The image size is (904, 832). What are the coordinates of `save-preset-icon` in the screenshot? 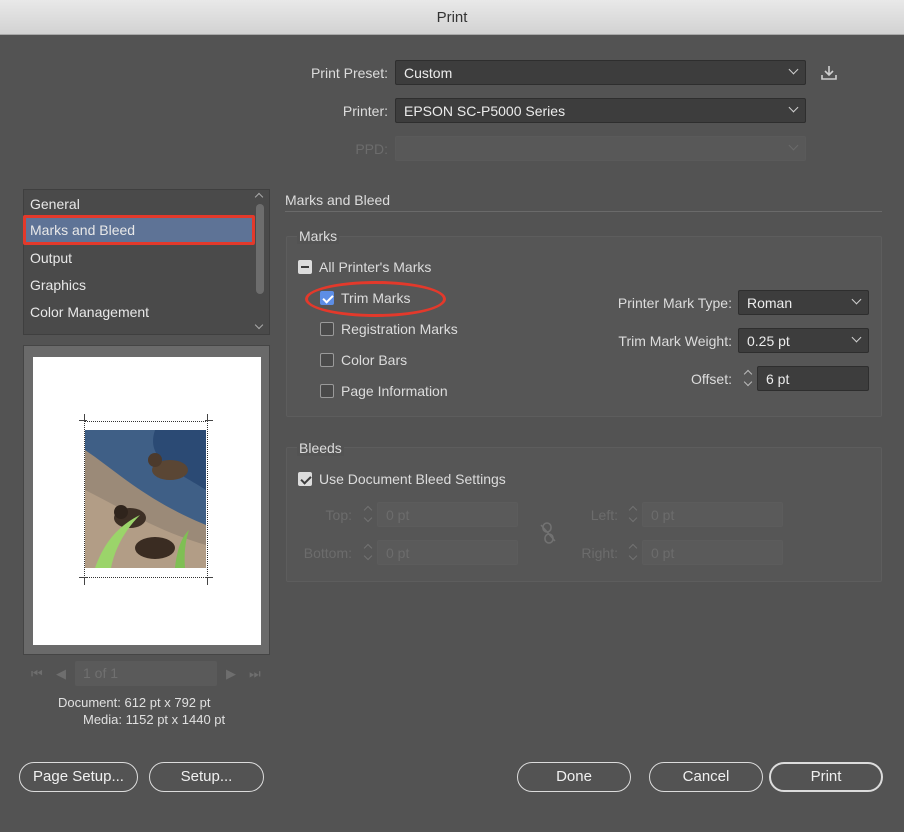 It's located at (829, 73).